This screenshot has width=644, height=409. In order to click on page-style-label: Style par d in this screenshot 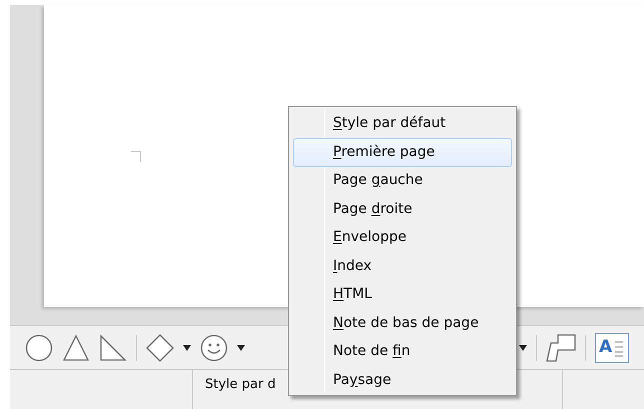, I will do `click(240, 384)`.